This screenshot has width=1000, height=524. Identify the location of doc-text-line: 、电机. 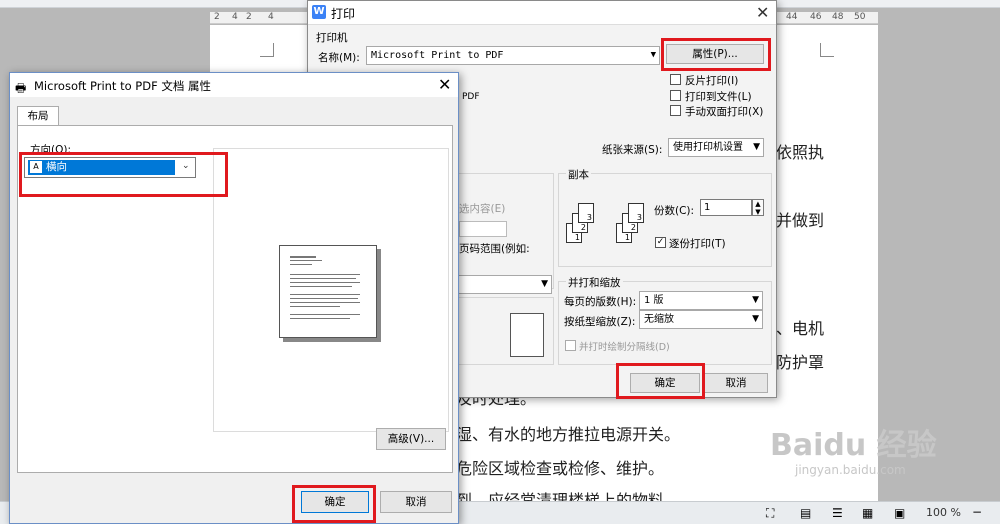
(800, 328).